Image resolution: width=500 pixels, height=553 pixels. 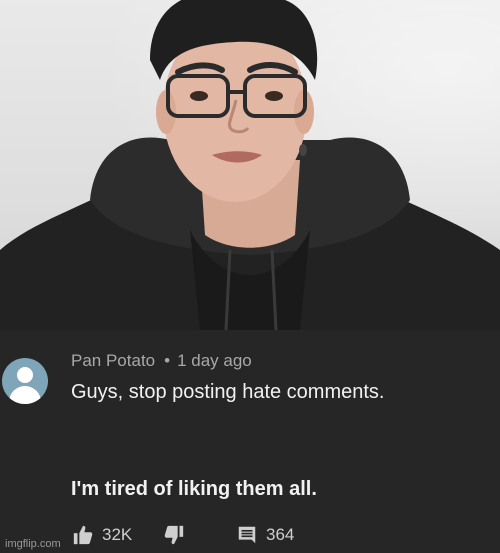 I want to click on dislike-button, so click(x=174, y=535).